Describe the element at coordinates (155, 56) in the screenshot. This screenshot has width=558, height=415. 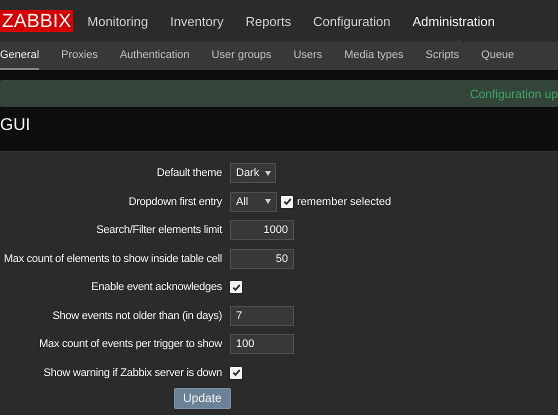
I see `submenu-tab: Authentication` at that location.